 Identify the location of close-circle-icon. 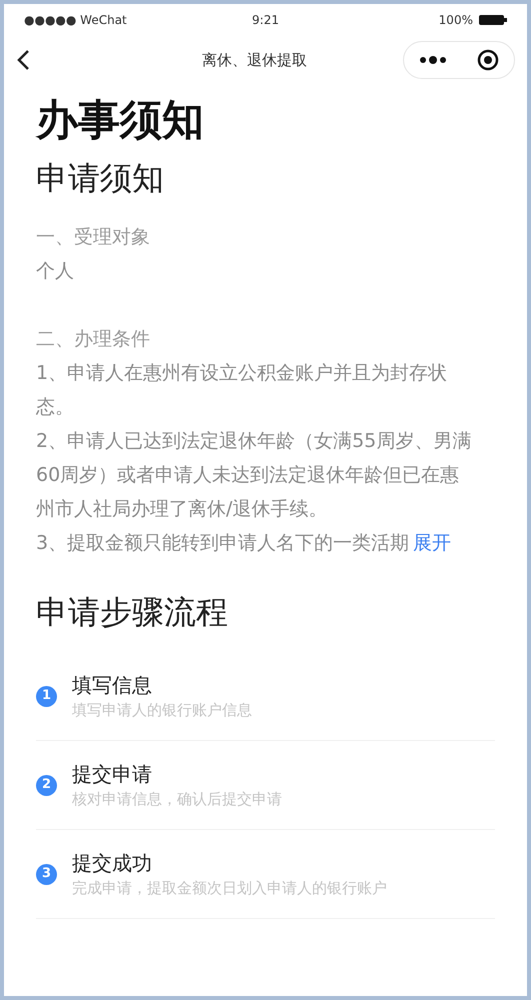
(487, 60).